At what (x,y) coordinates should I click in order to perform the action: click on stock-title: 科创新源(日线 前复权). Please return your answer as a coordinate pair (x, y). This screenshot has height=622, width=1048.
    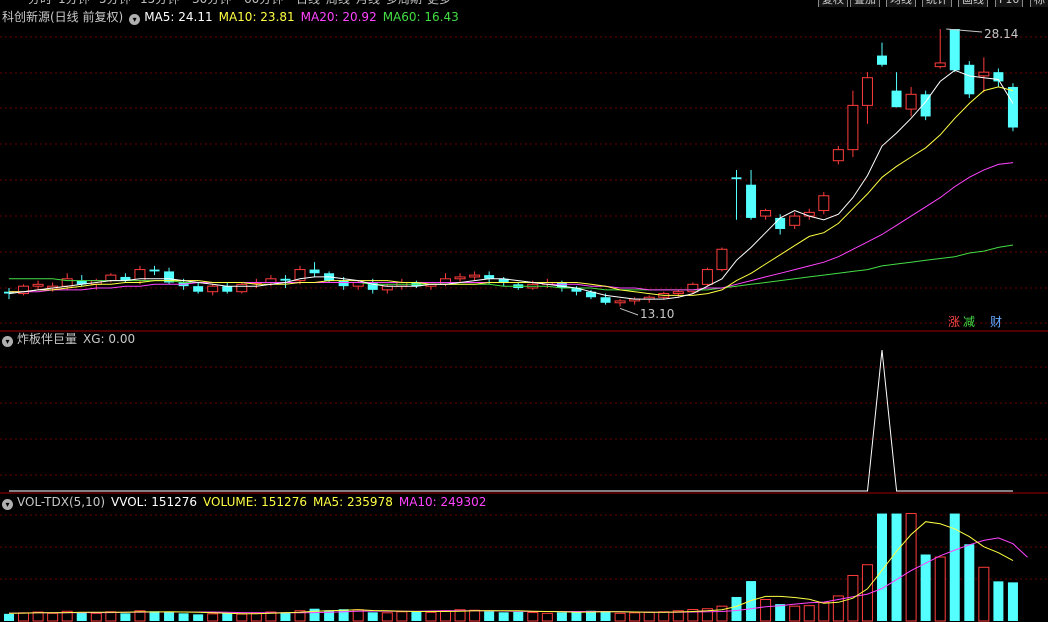
    Looking at the image, I should click on (63, 17).